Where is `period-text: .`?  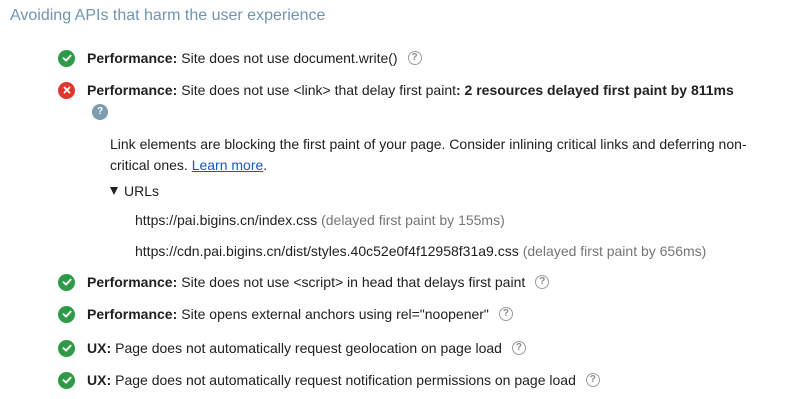
period-text: . is located at coordinates (265, 165).